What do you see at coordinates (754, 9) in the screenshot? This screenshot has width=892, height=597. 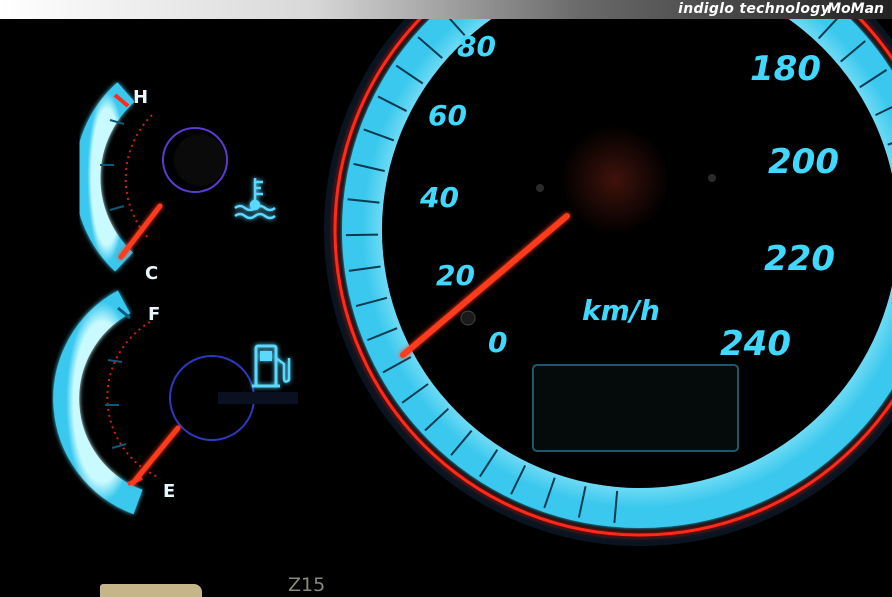 I see `banner-text: indiglo technology` at bounding box center [754, 9].